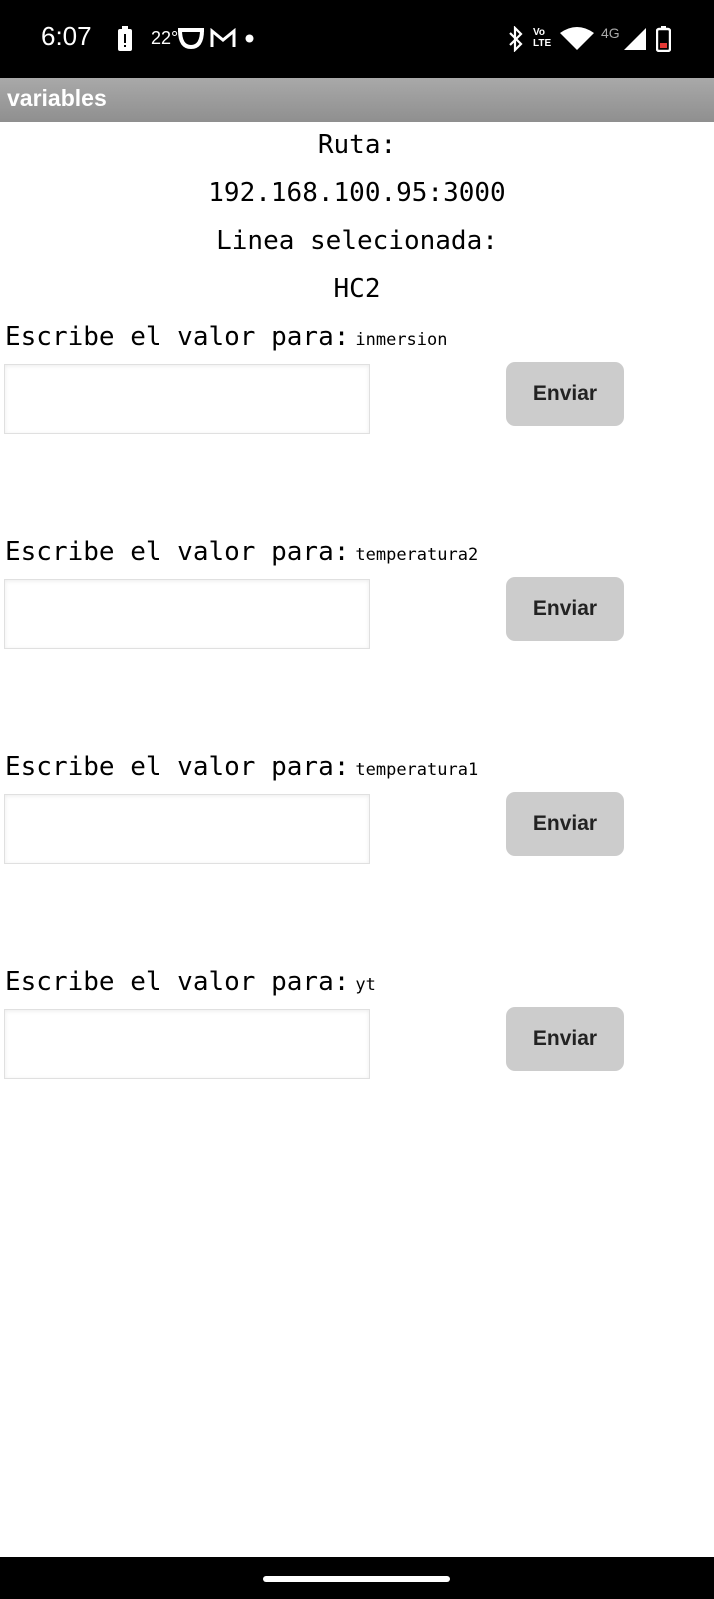 The height and width of the screenshot is (1599, 714). What do you see at coordinates (187, 1044) in the screenshot?
I see `value-input-yt` at bounding box center [187, 1044].